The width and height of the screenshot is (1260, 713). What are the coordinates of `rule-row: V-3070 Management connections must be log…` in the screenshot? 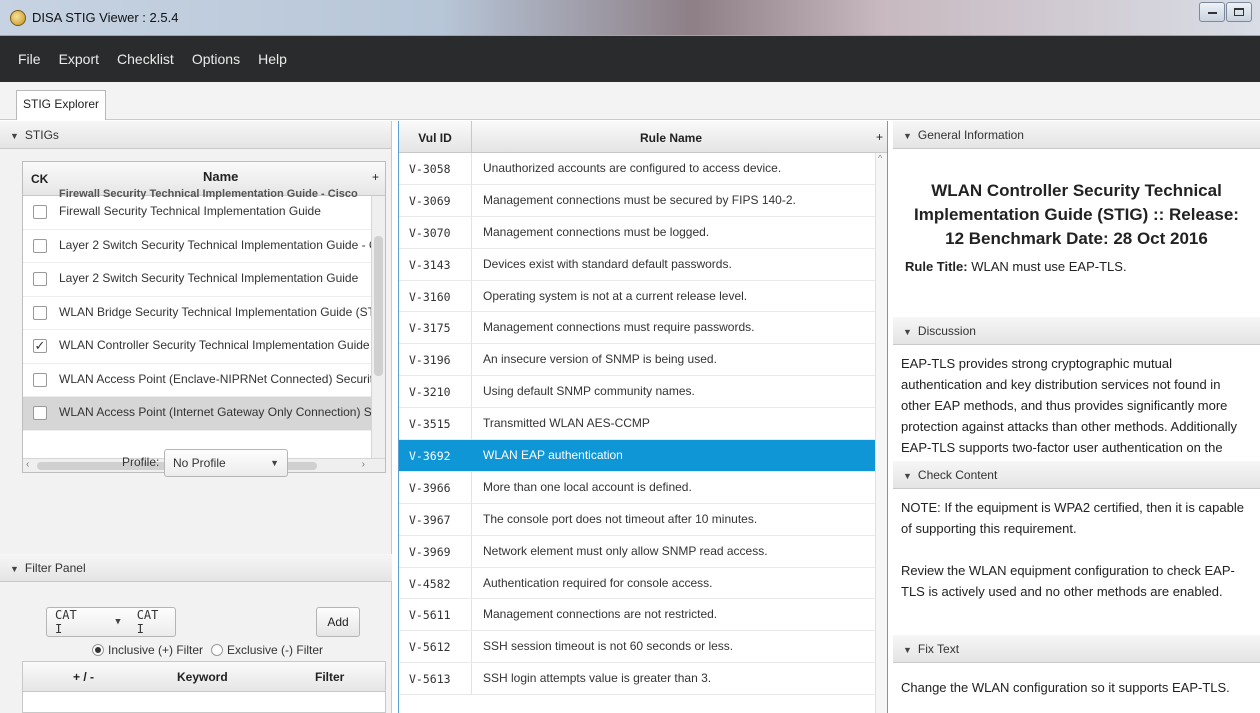 It's located at (643, 232).